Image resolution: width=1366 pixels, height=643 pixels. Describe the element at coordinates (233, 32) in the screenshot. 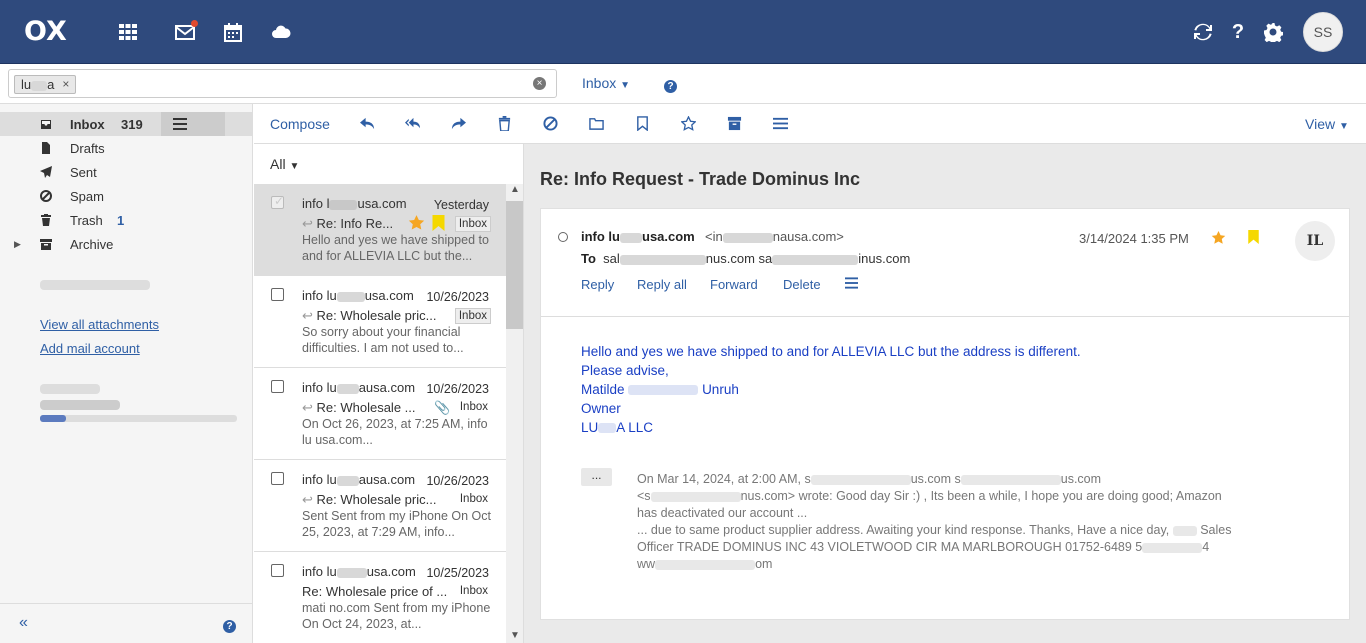

I see `calendar-icon` at that location.